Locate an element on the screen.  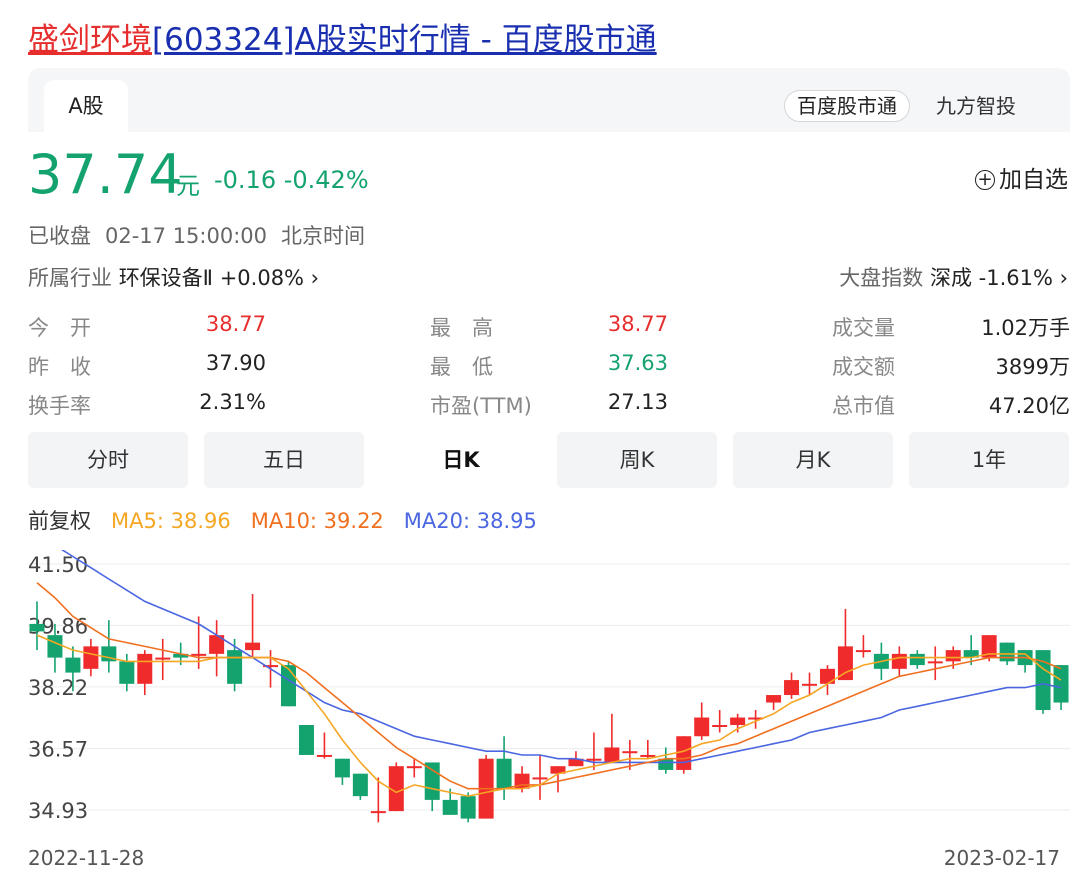
plus-circle-icon: + is located at coordinates (985, 180).